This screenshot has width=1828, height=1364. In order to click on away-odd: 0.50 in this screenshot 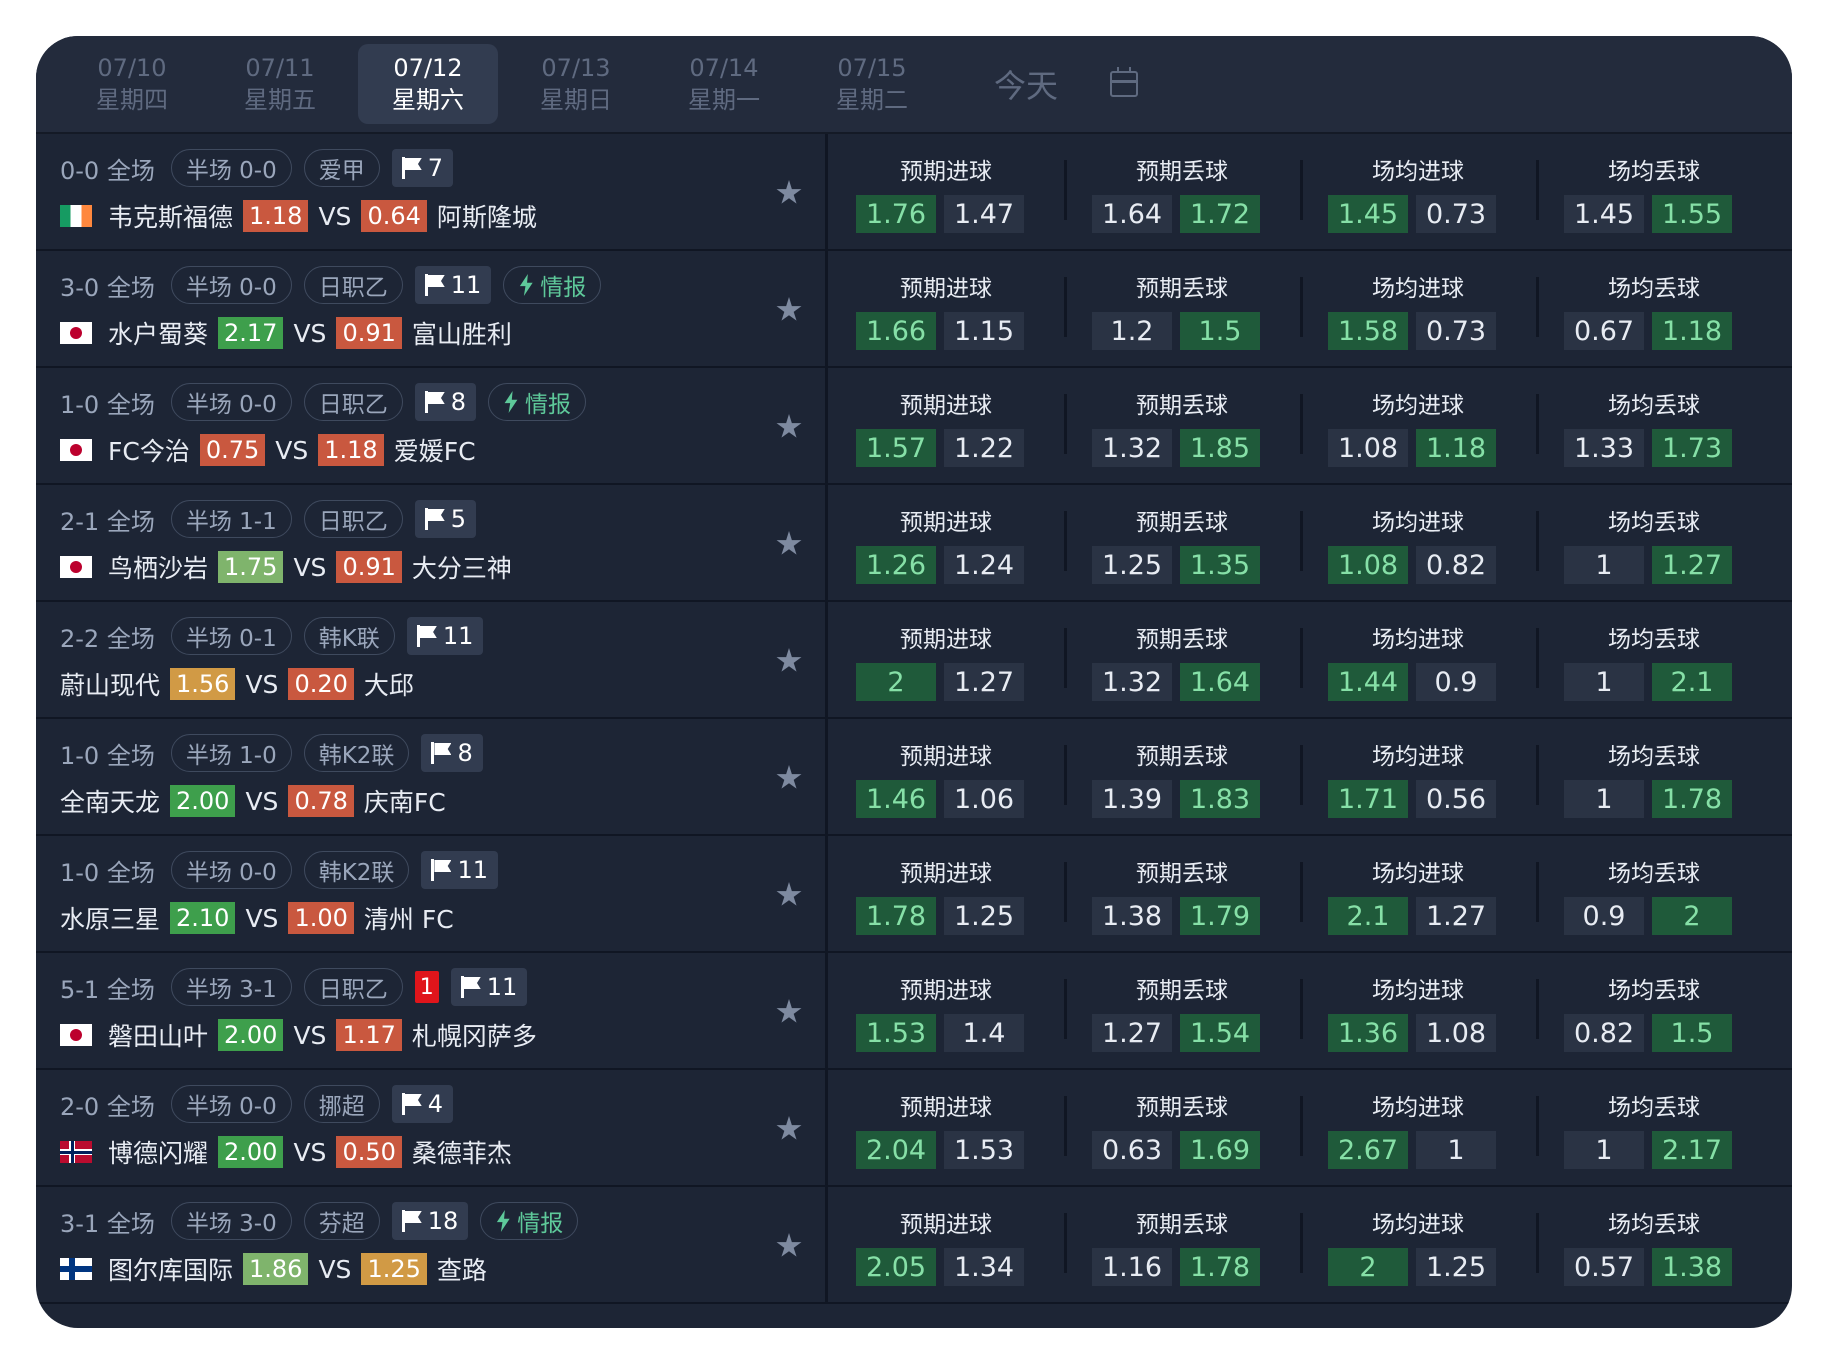, I will do `click(369, 1152)`.